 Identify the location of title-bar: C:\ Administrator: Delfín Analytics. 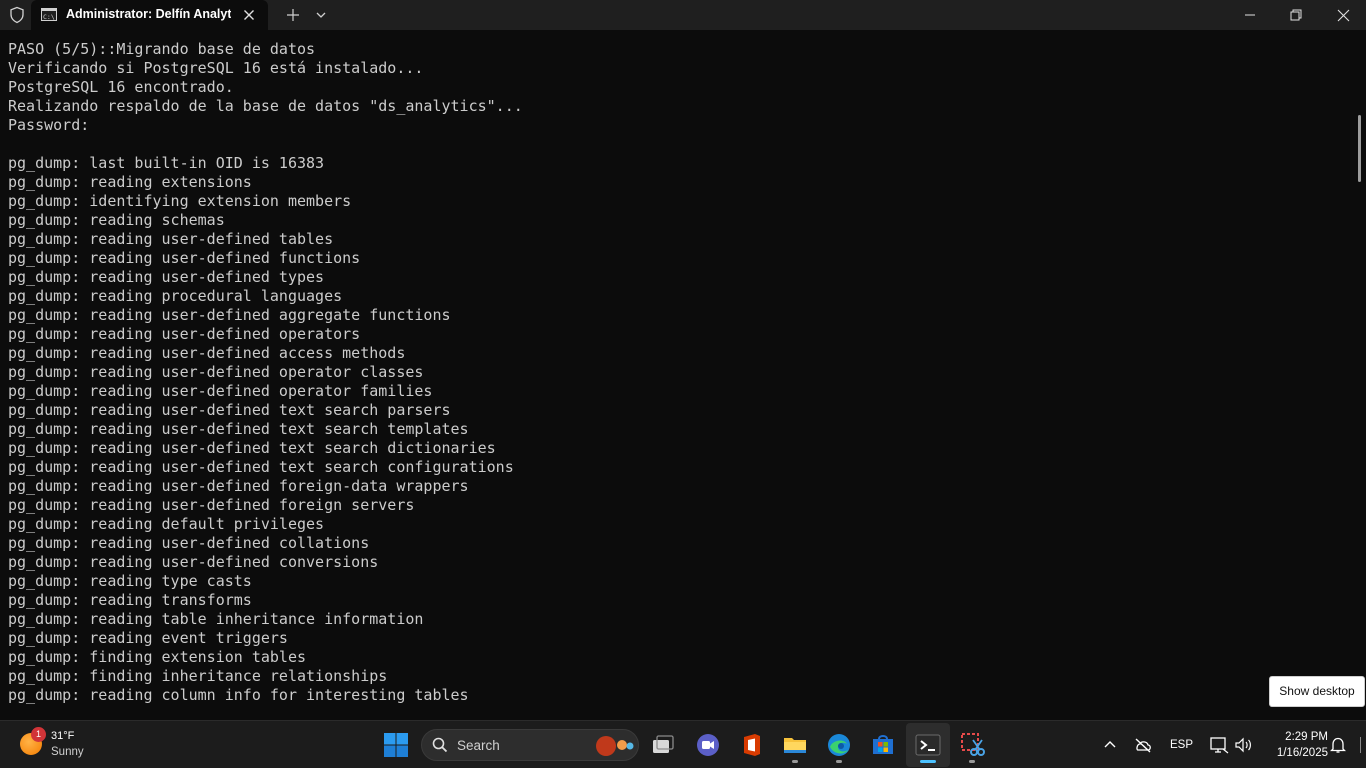
(683, 15).